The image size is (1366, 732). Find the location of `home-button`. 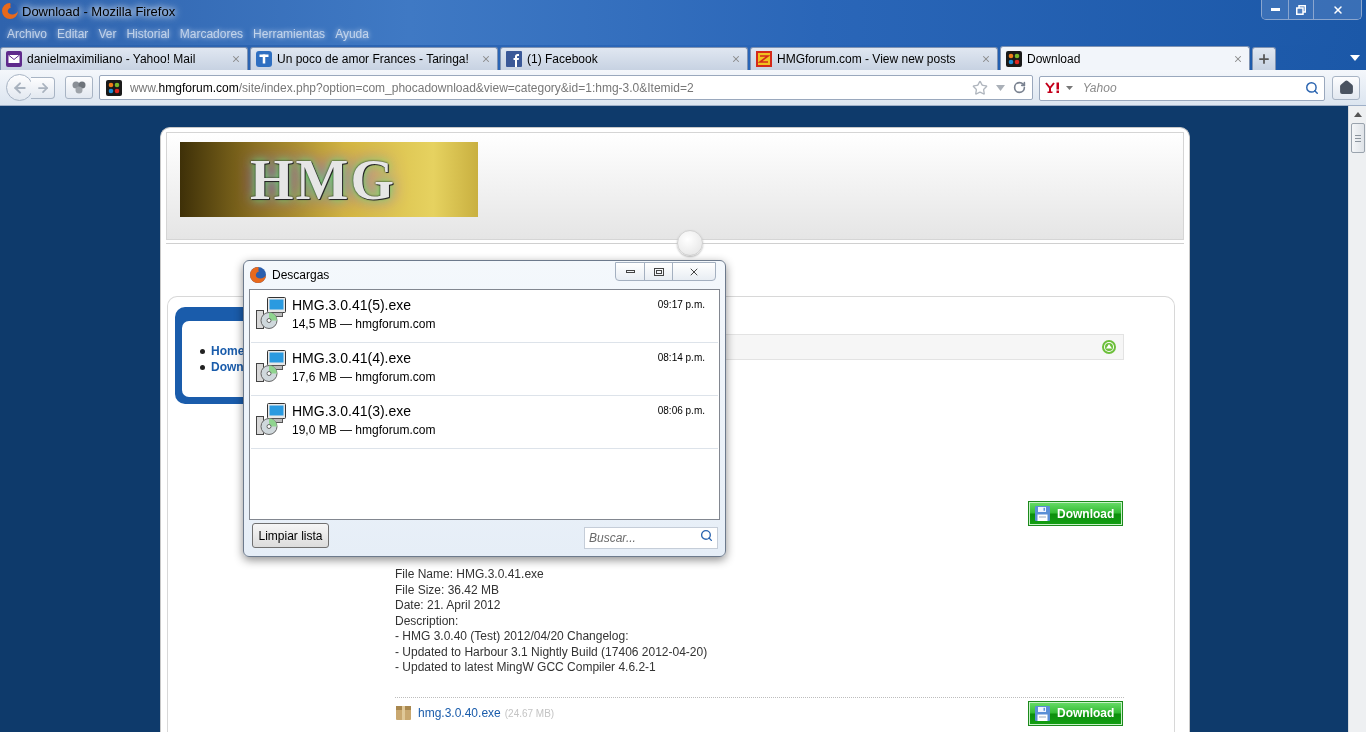

home-button is located at coordinates (1346, 87).